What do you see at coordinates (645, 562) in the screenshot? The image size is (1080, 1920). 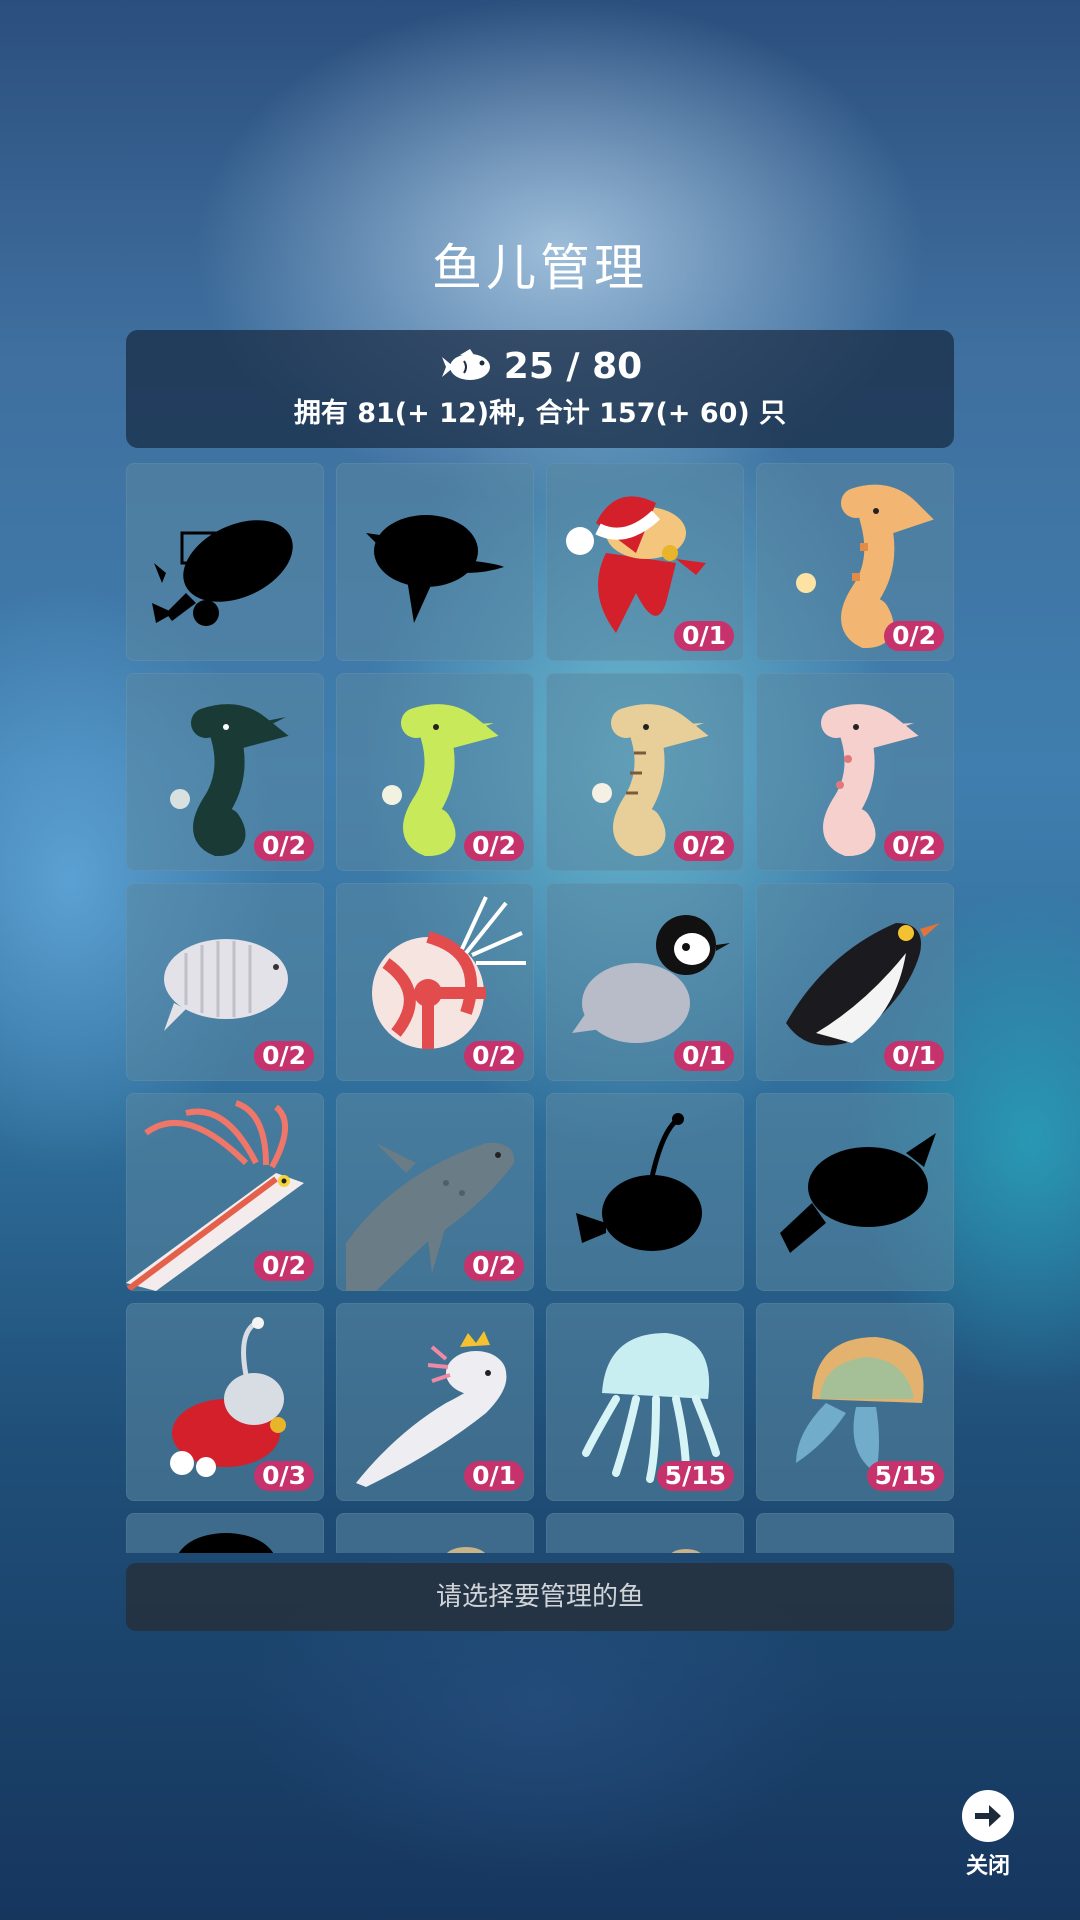 I see `fish-card-santa-fish: 0/1` at bounding box center [645, 562].